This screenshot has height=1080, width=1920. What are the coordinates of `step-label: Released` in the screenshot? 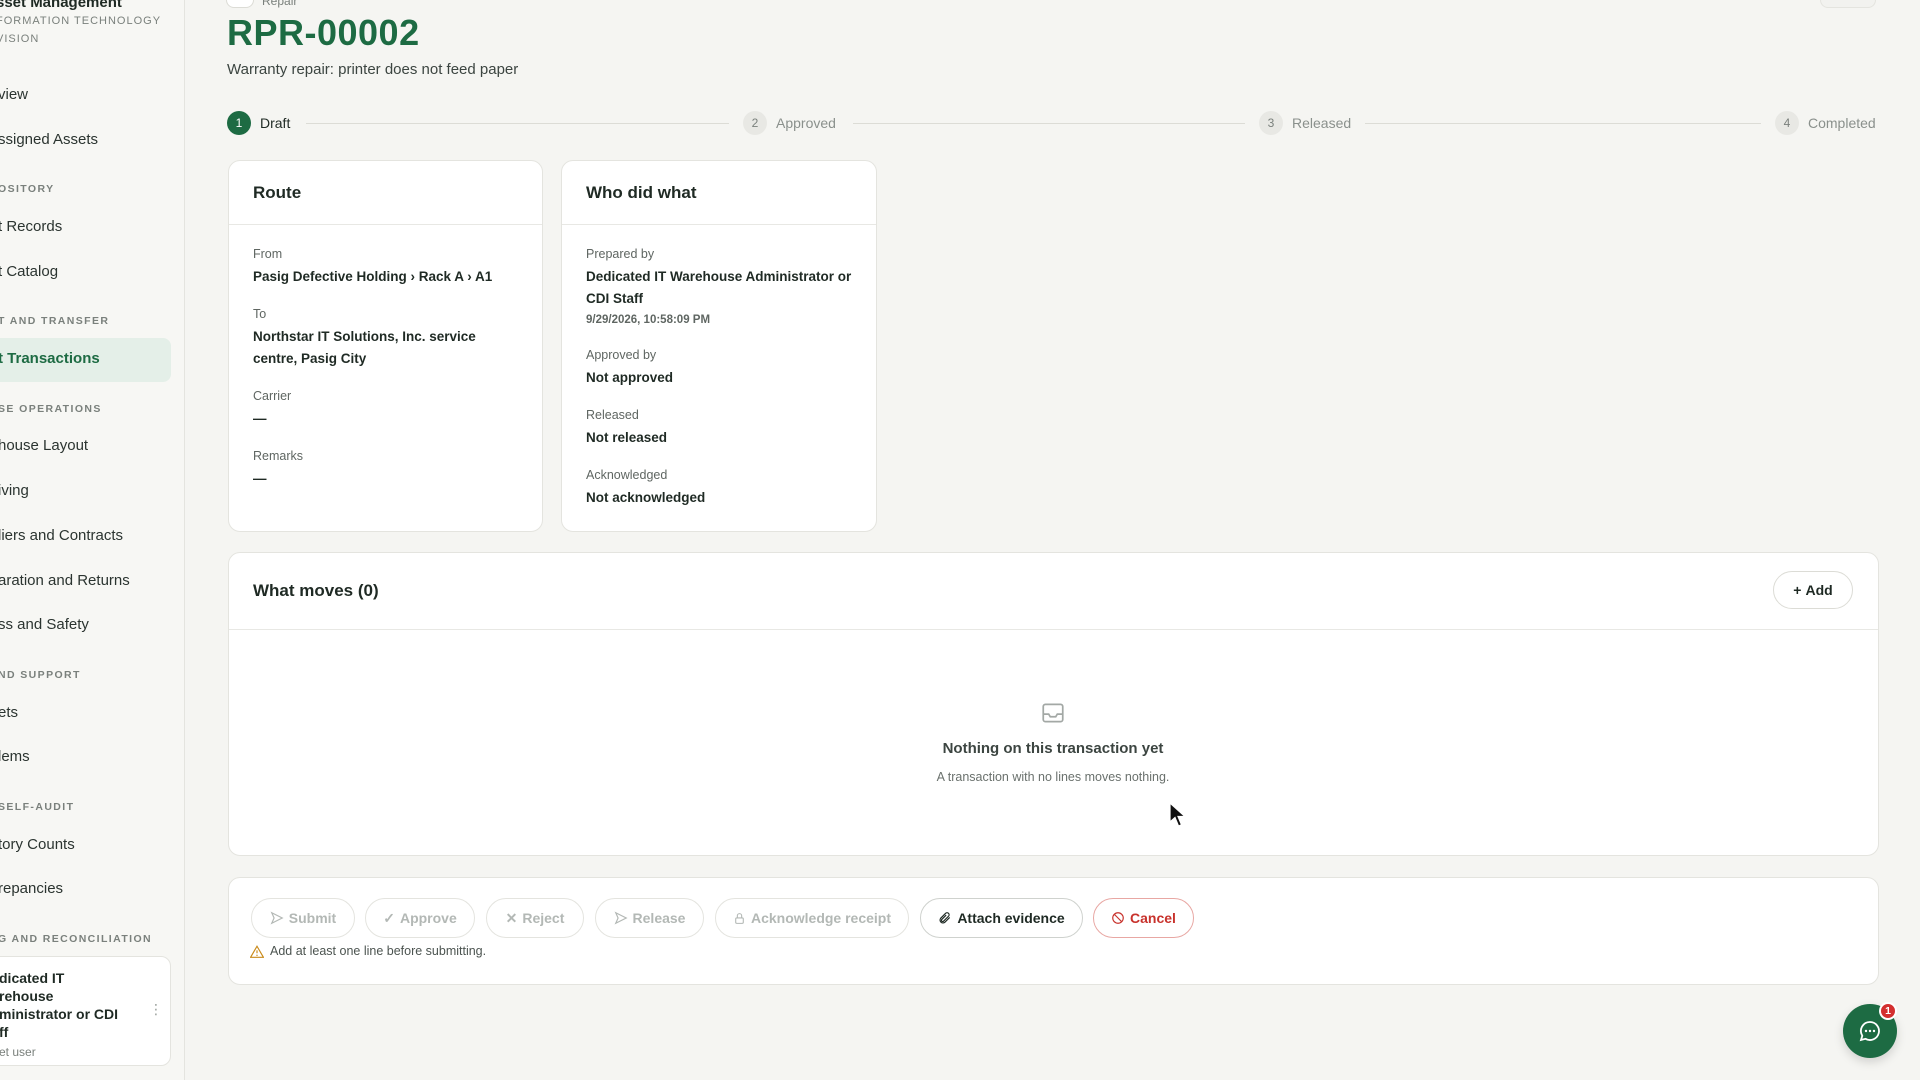 It's located at (1322, 123).